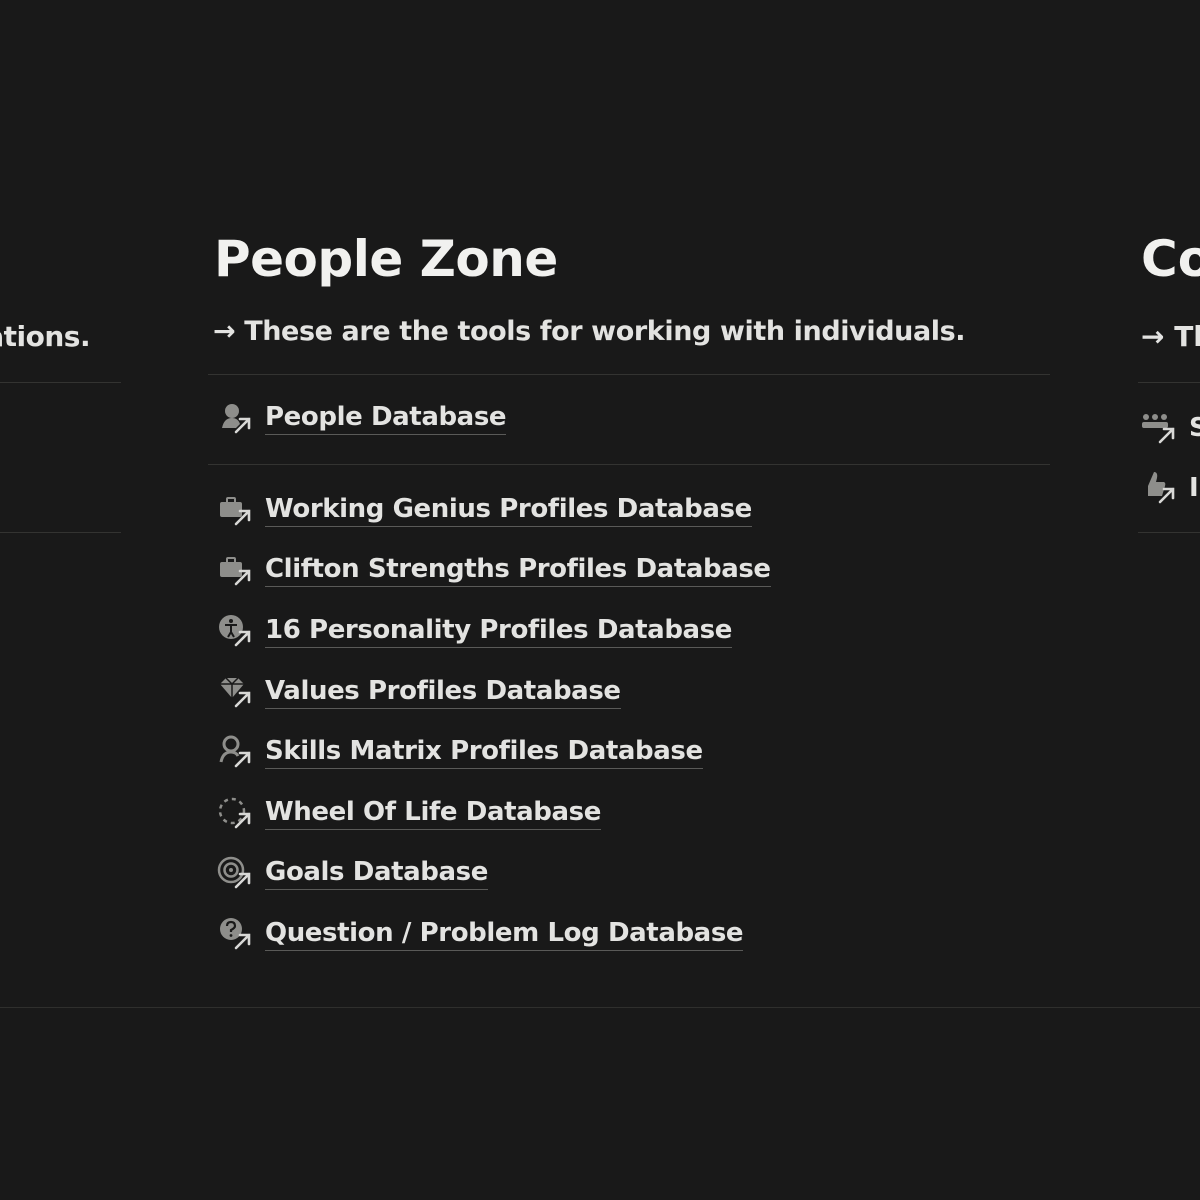 This screenshot has height=1200, width=1200. Describe the element at coordinates (235, 934) in the screenshot. I see `question-bubble-icon` at that location.